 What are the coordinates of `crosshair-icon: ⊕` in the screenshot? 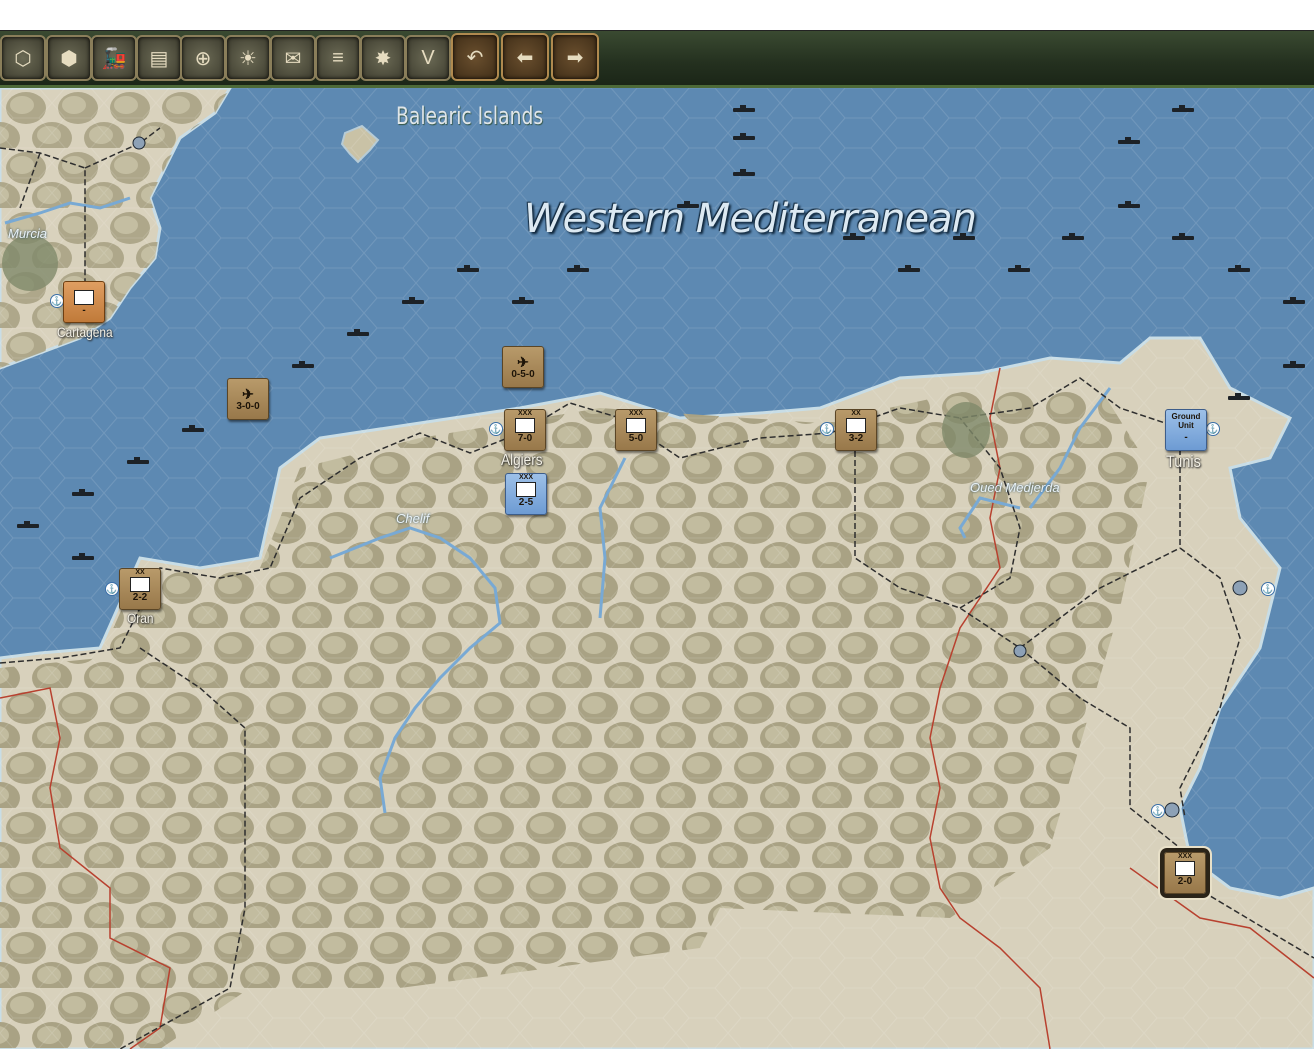 It's located at (203, 58).